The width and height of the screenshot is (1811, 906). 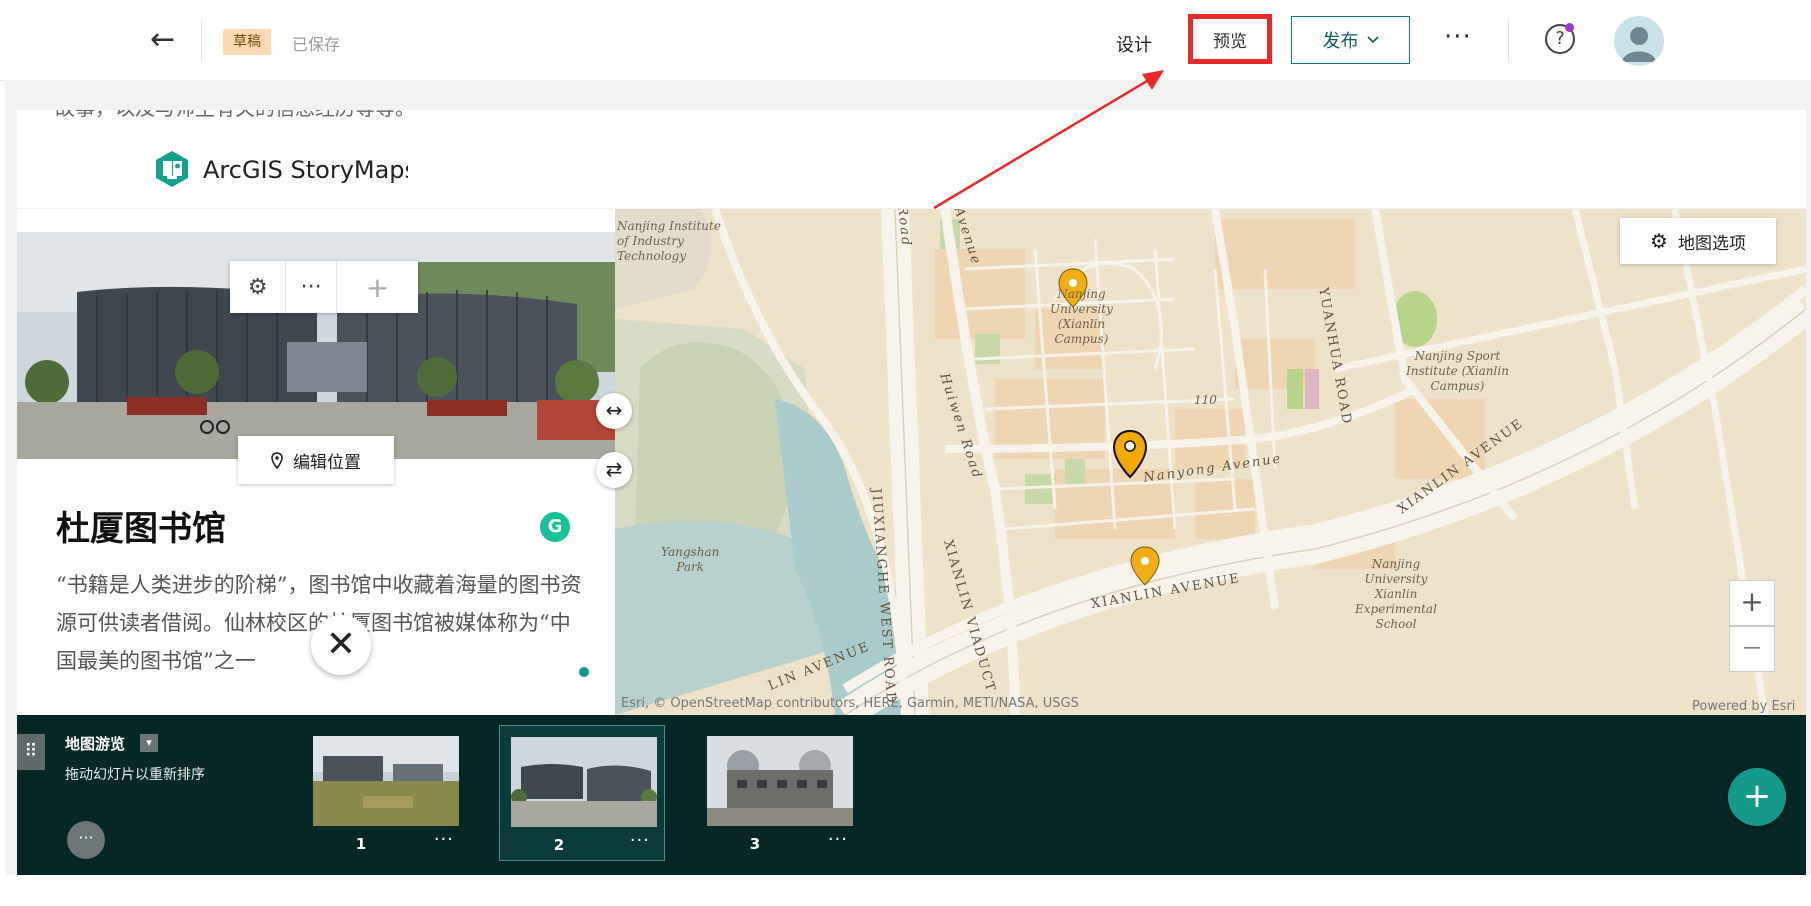 I want to click on media-toolbar: ⚙ ··· +, so click(x=324, y=287).